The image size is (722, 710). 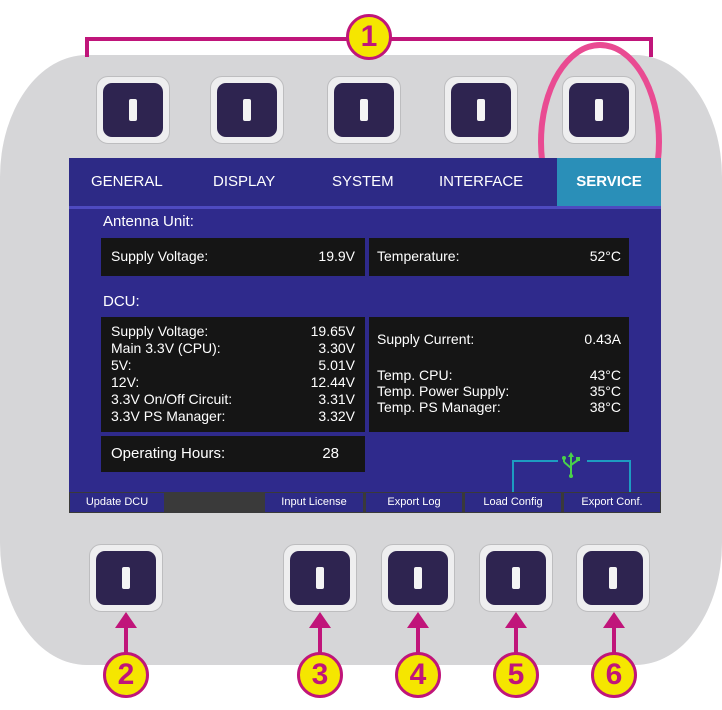 What do you see at coordinates (87, 47) in the screenshot?
I see `callout-bracket-left` at bounding box center [87, 47].